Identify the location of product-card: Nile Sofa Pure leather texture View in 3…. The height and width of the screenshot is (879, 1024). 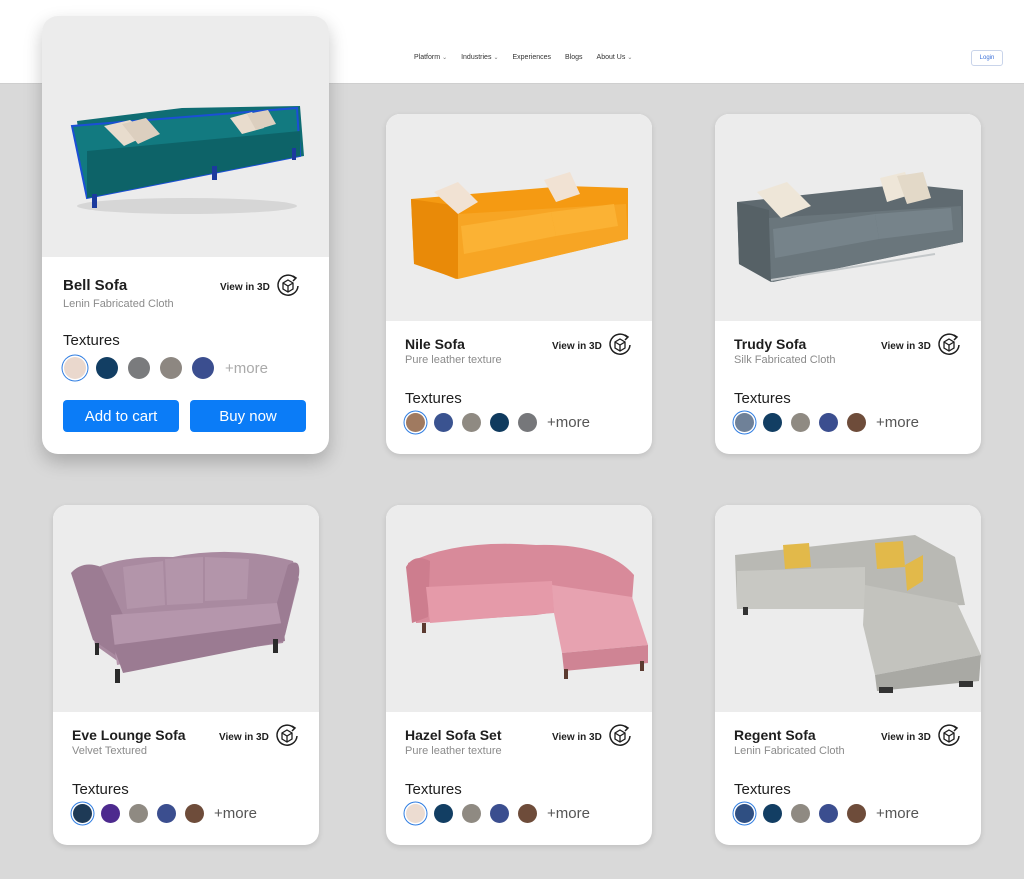
(519, 284).